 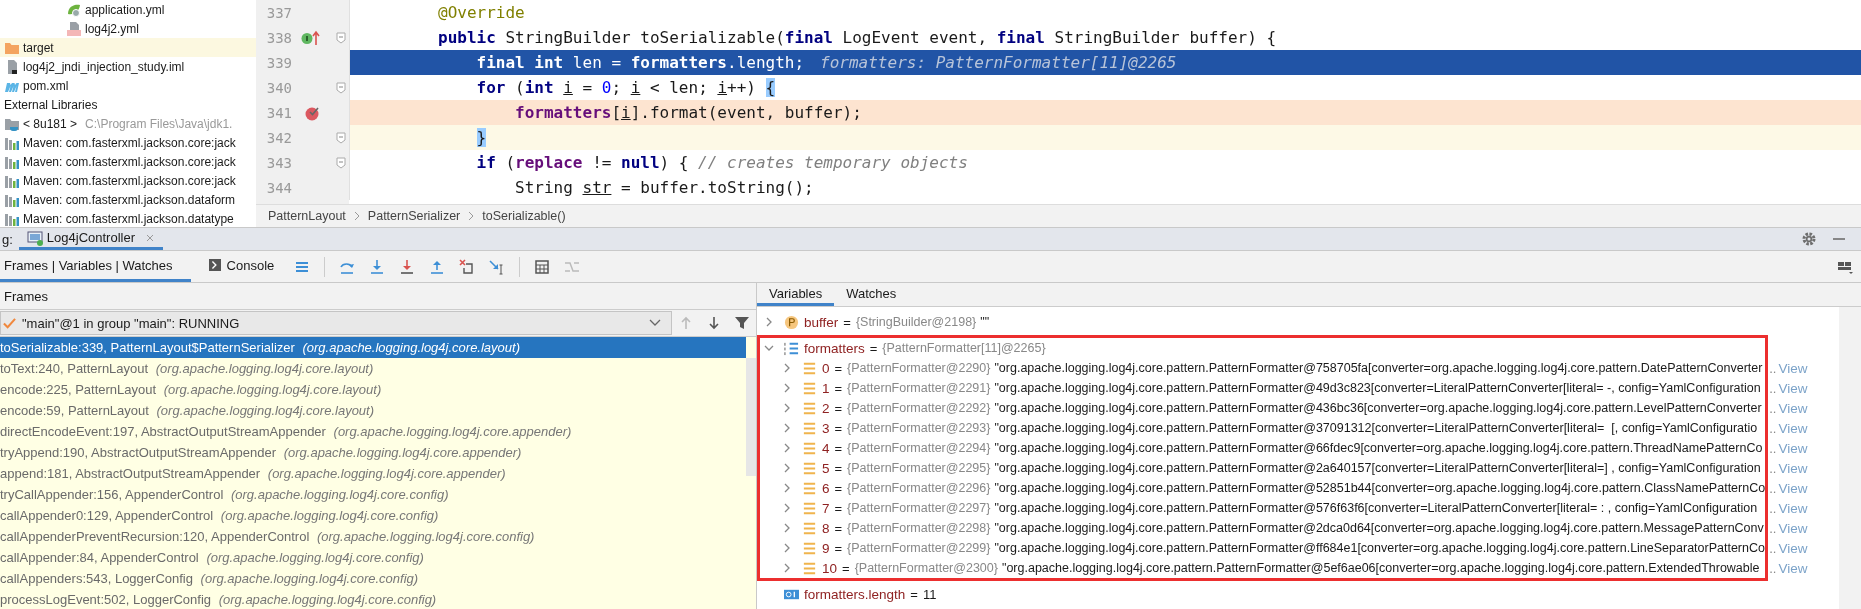 I want to click on debug-label: g:, so click(x=7, y=239).